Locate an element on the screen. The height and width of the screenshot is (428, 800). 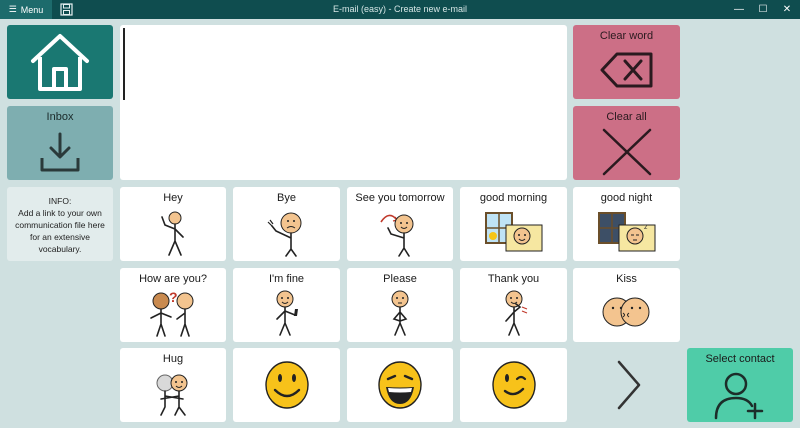
two-people-question-icon: ? is located at coordinates (172, 313).